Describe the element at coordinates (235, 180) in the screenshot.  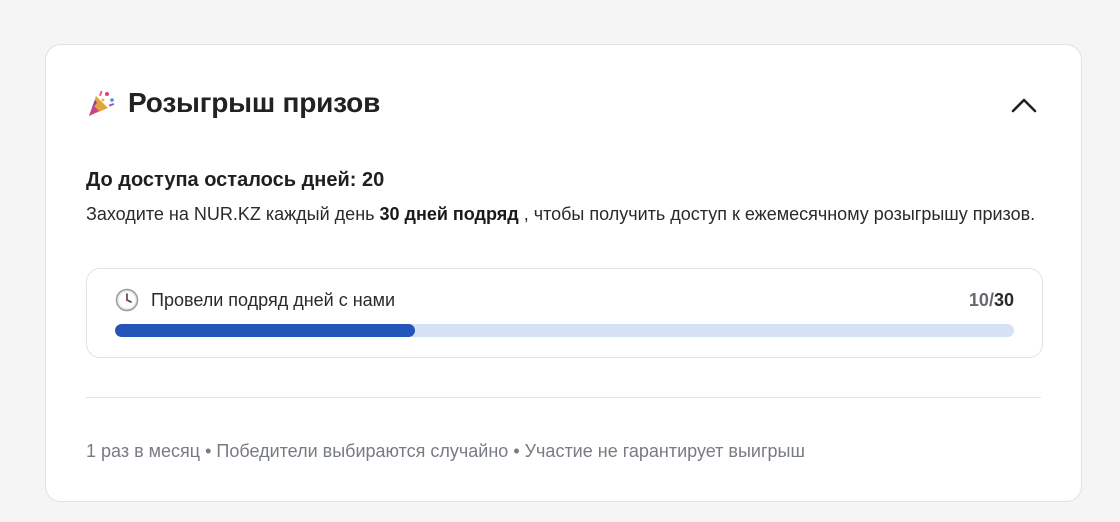
I see `days-left-heading: До доступа осталось дней: 20` at that location.